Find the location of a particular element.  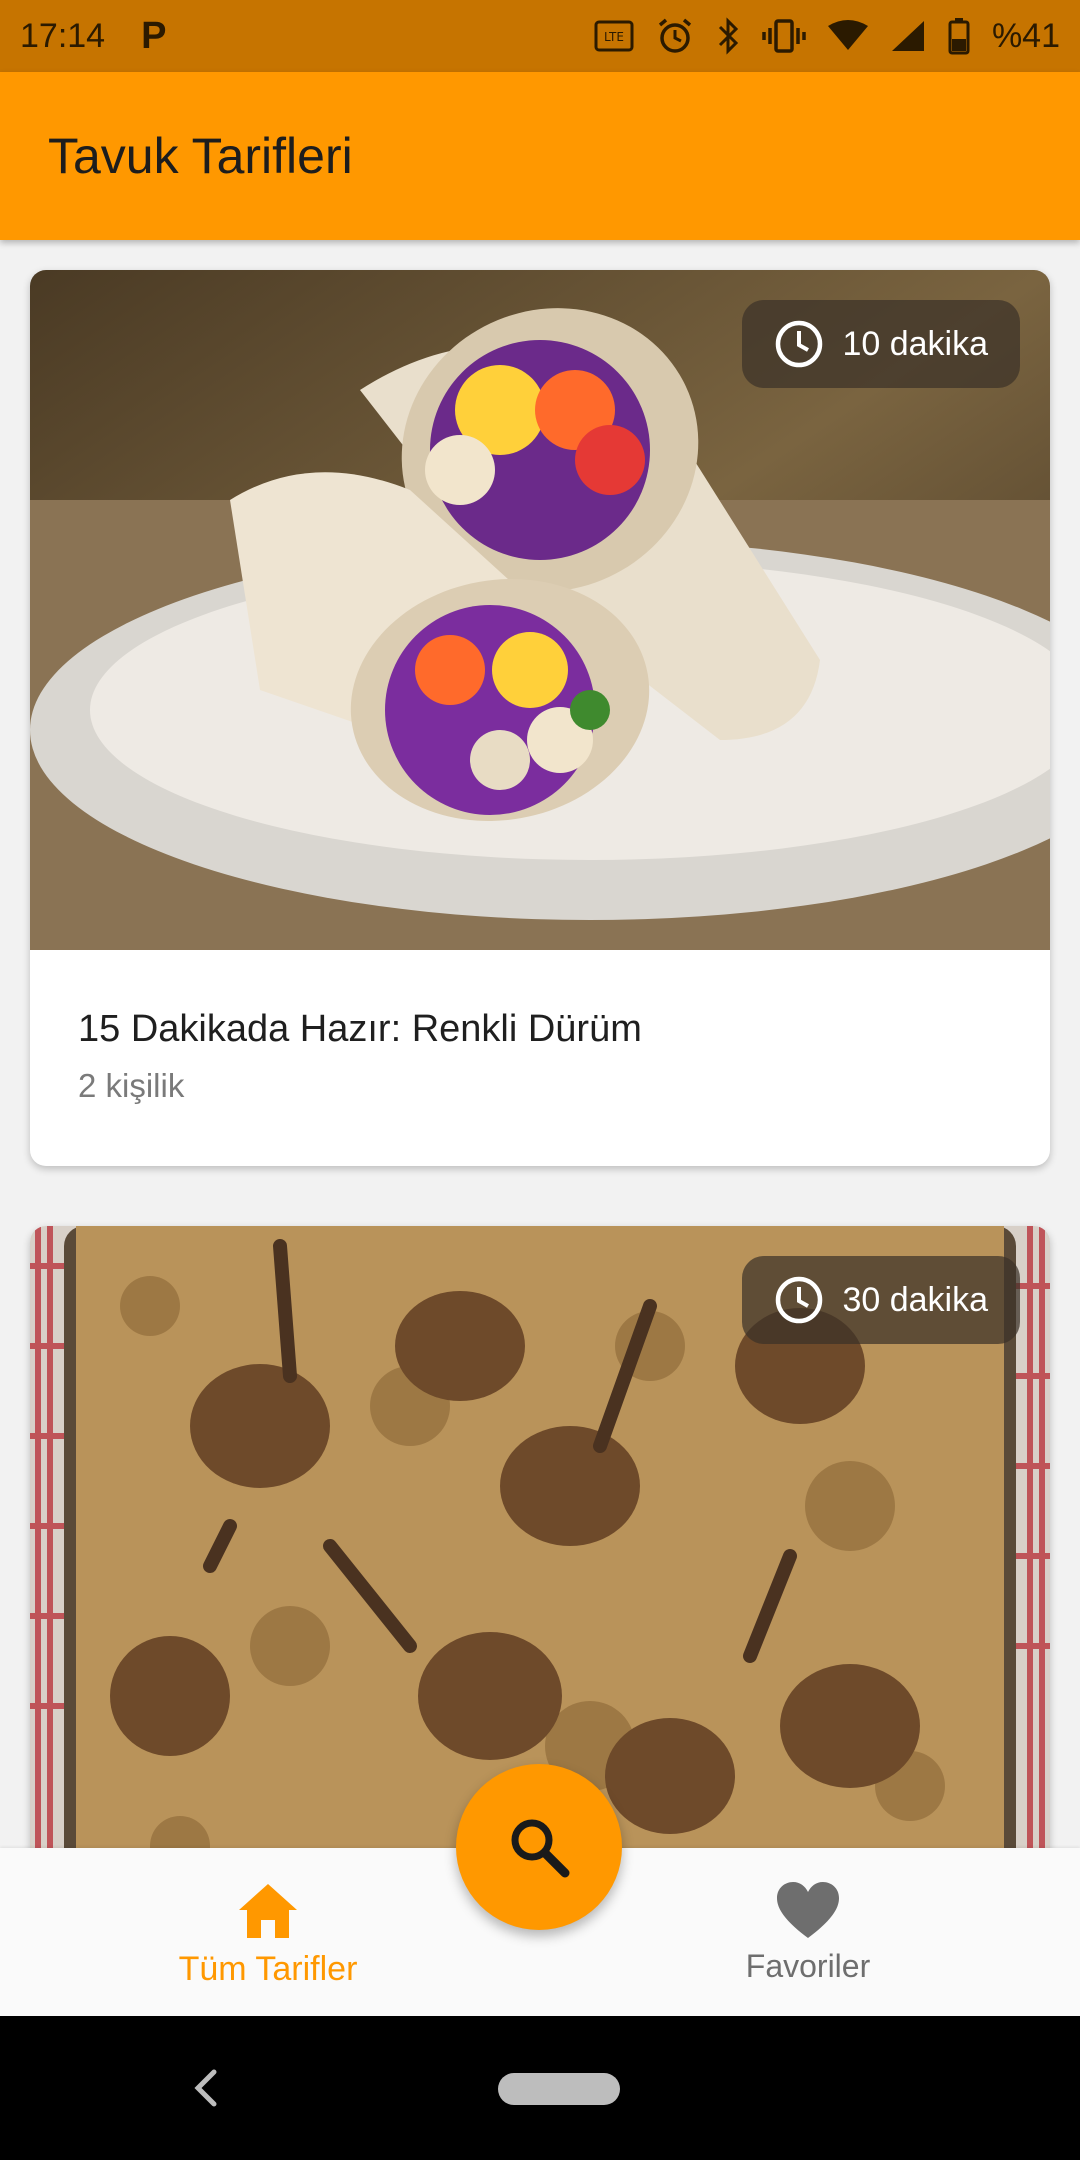

status-icons: LTE %41 is located at coordinates (827, 36).